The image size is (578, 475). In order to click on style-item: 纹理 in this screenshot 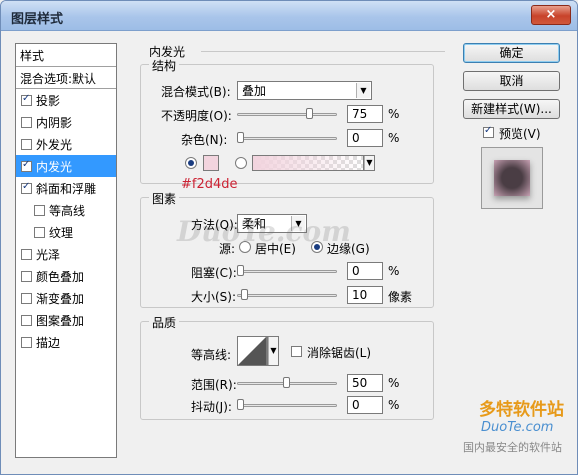, I will do `click(66, 232)`.